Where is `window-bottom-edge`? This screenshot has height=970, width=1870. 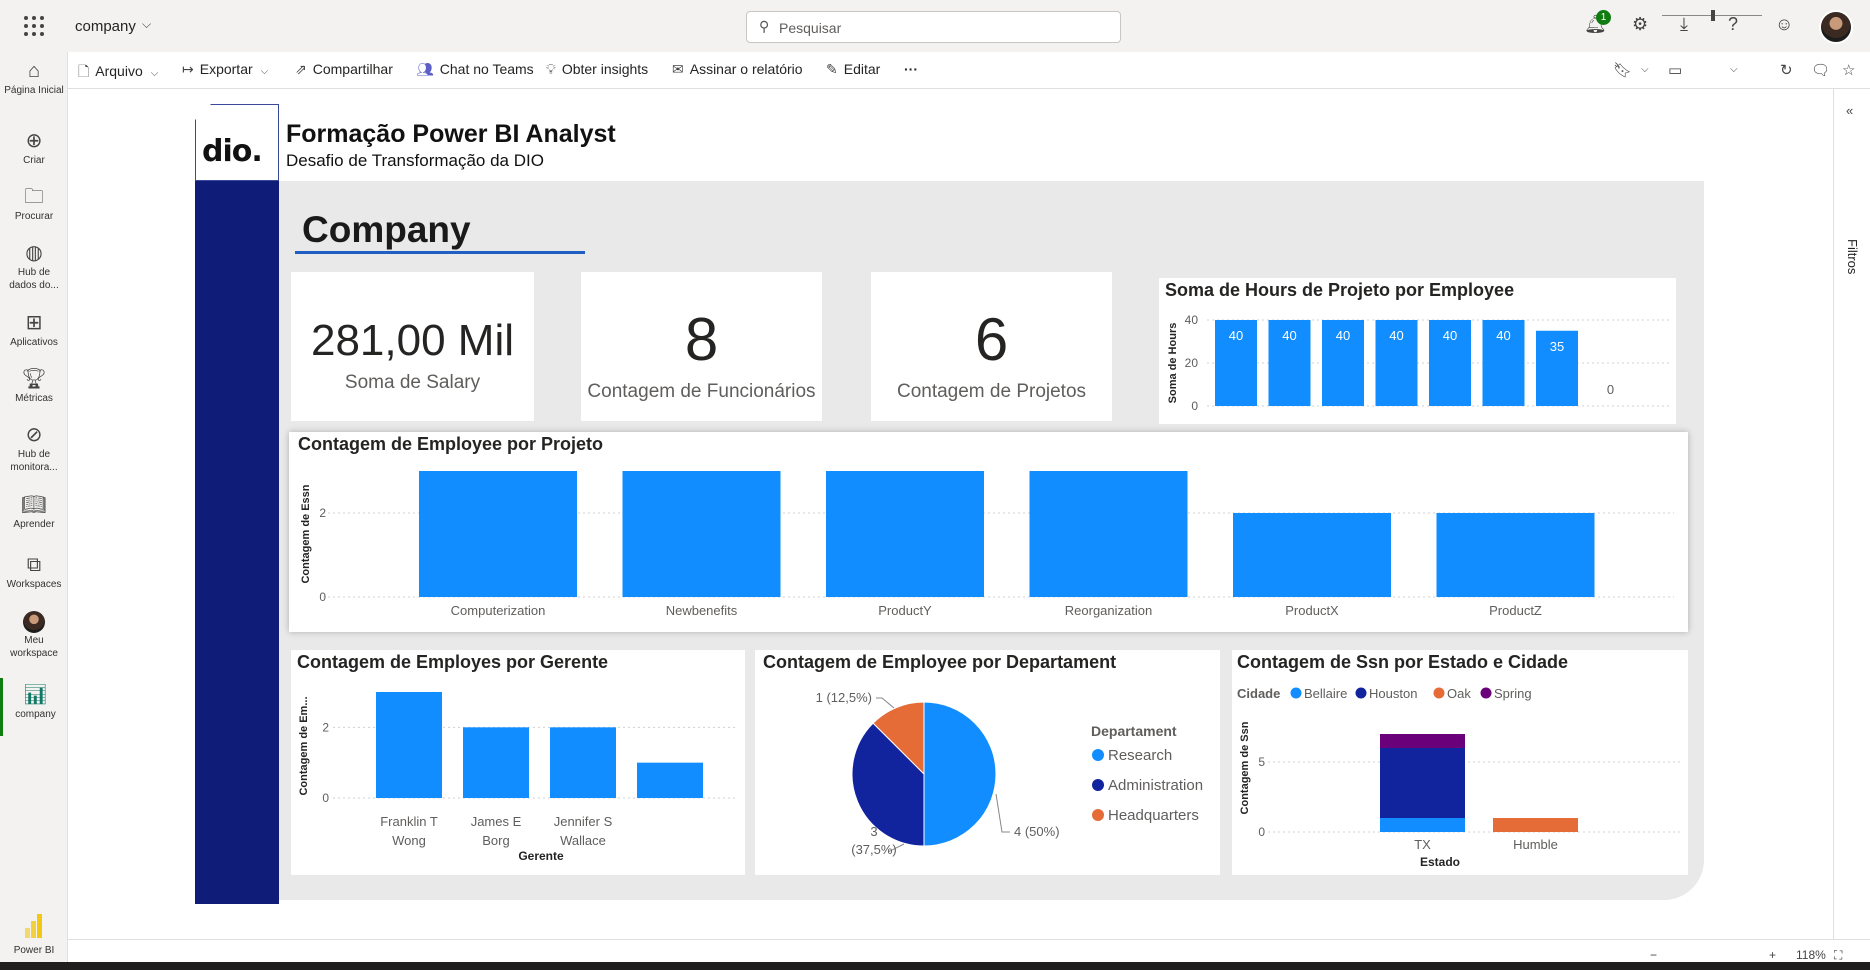 window-bottom-edge is located at coordinates (935, 966).